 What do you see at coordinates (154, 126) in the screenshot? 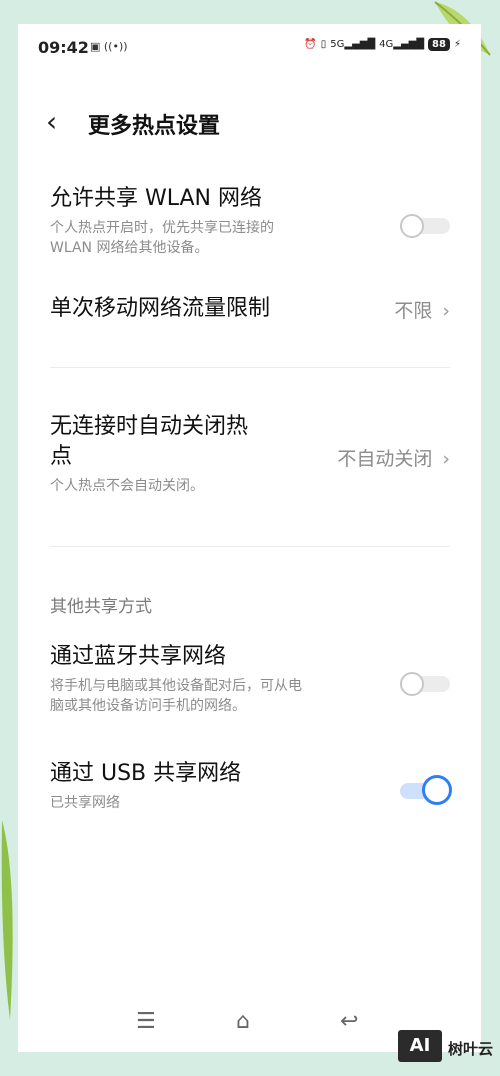
I see `page-title: 更多热点设置` at bounding box center [154, 126].